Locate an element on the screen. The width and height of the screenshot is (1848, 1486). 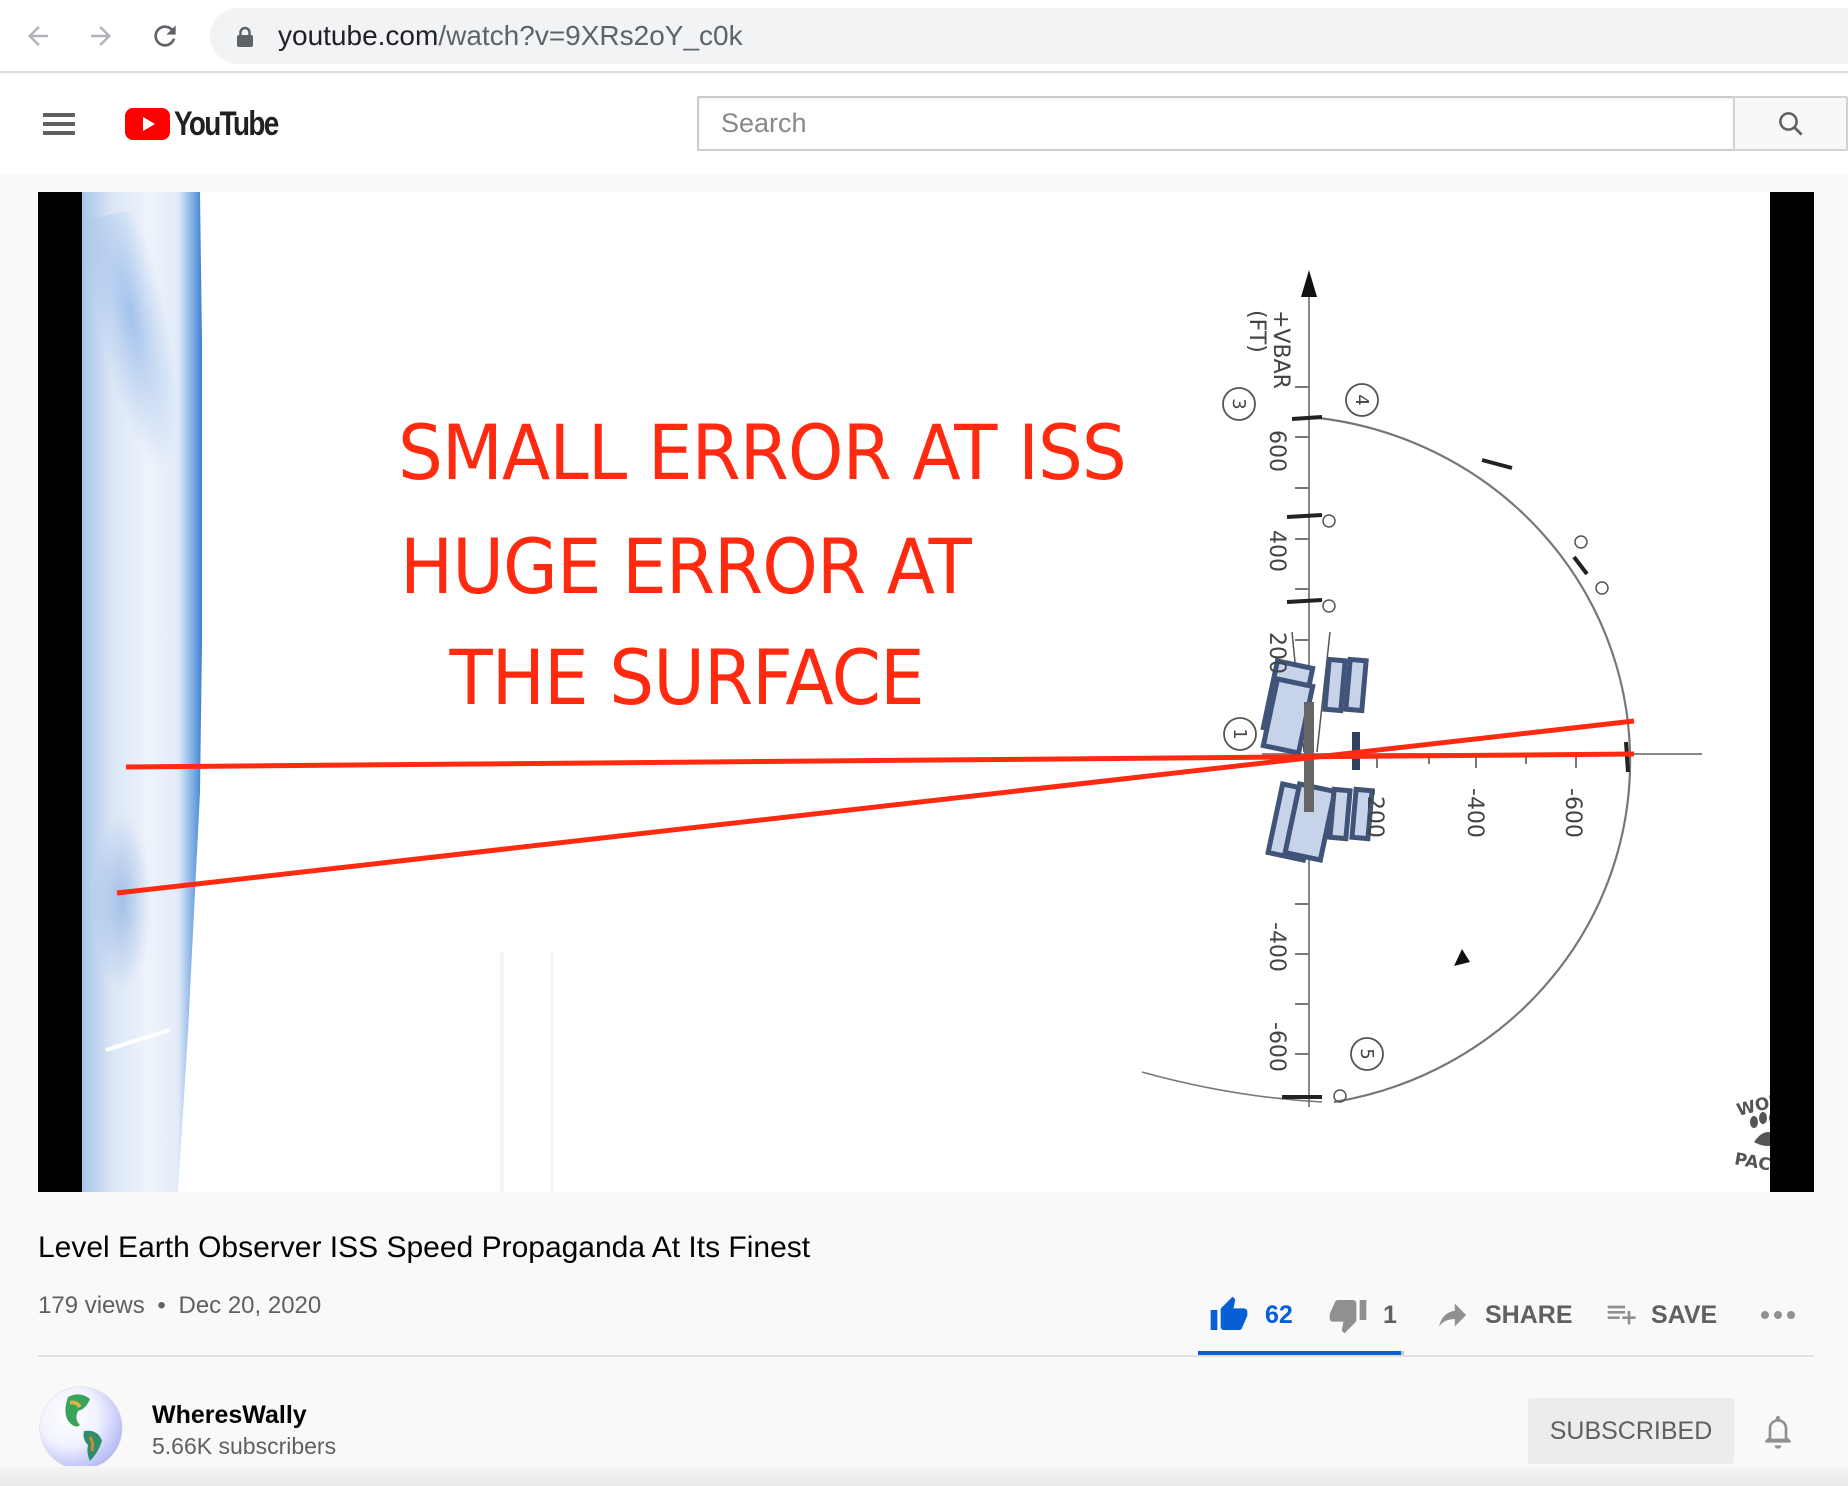
vbar-tick-label: 200 is located at coordinates (1276, 653).